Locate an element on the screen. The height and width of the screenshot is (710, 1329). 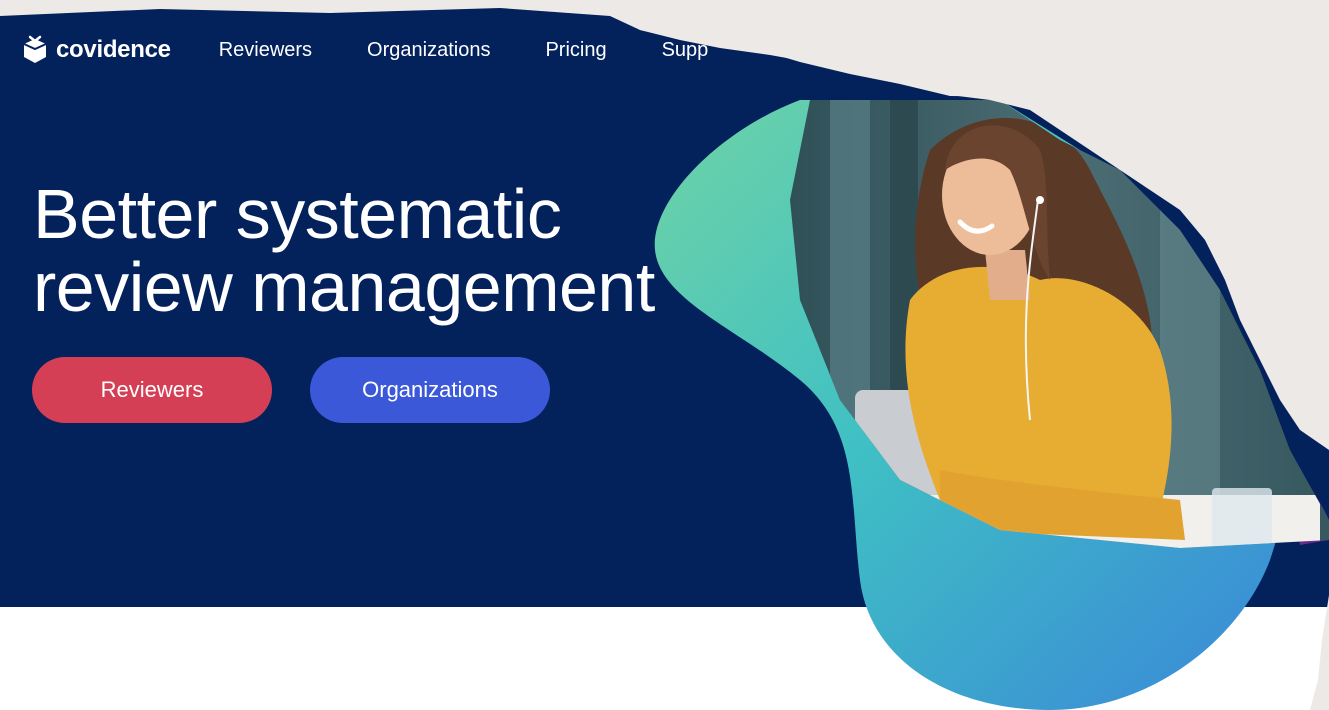
box-logo-icon is located at coordinates (35, 49).